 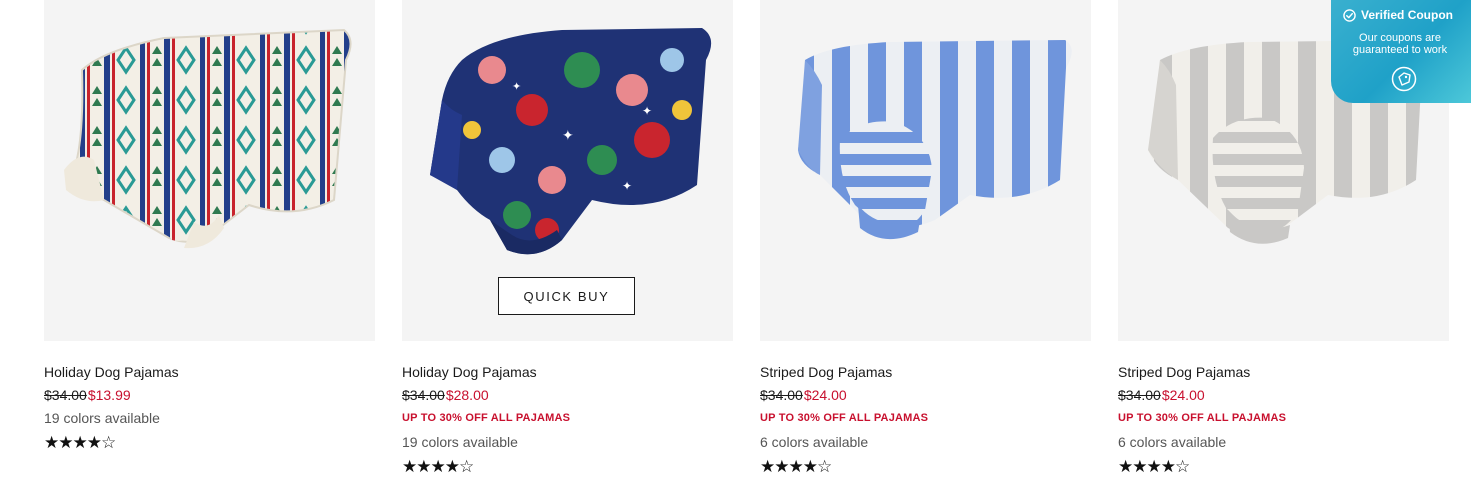 I want to click on price-row: $34.00$28.00, so click(x=445, y=395).